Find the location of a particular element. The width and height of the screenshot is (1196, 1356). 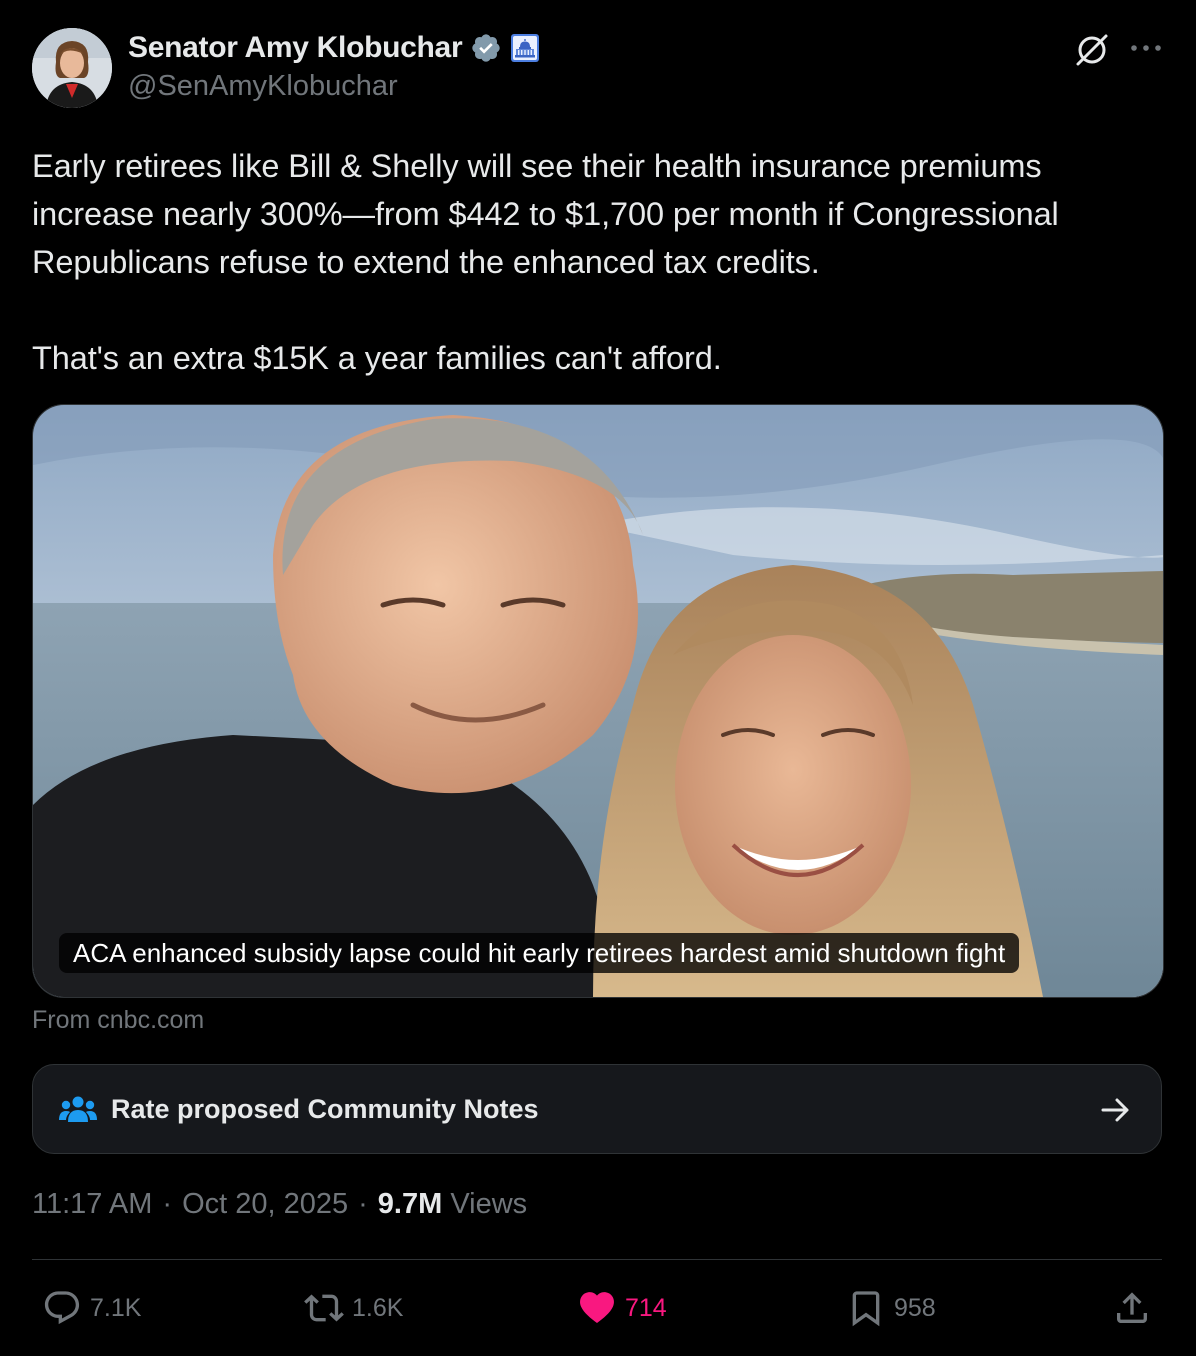

author-avatar is located at coordinates (72, 68).